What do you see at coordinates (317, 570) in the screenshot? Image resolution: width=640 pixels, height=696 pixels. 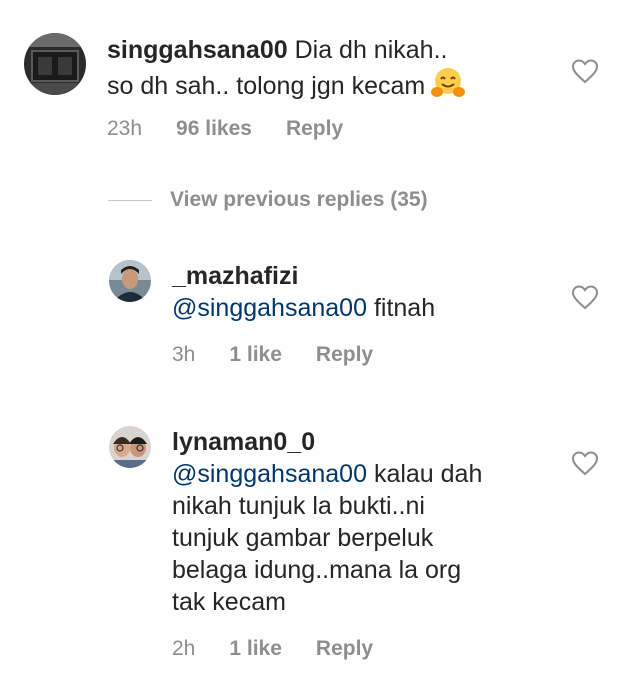 I see `reply-body-line4: belaga idung..mana la org` at bounding box center [317, 570].